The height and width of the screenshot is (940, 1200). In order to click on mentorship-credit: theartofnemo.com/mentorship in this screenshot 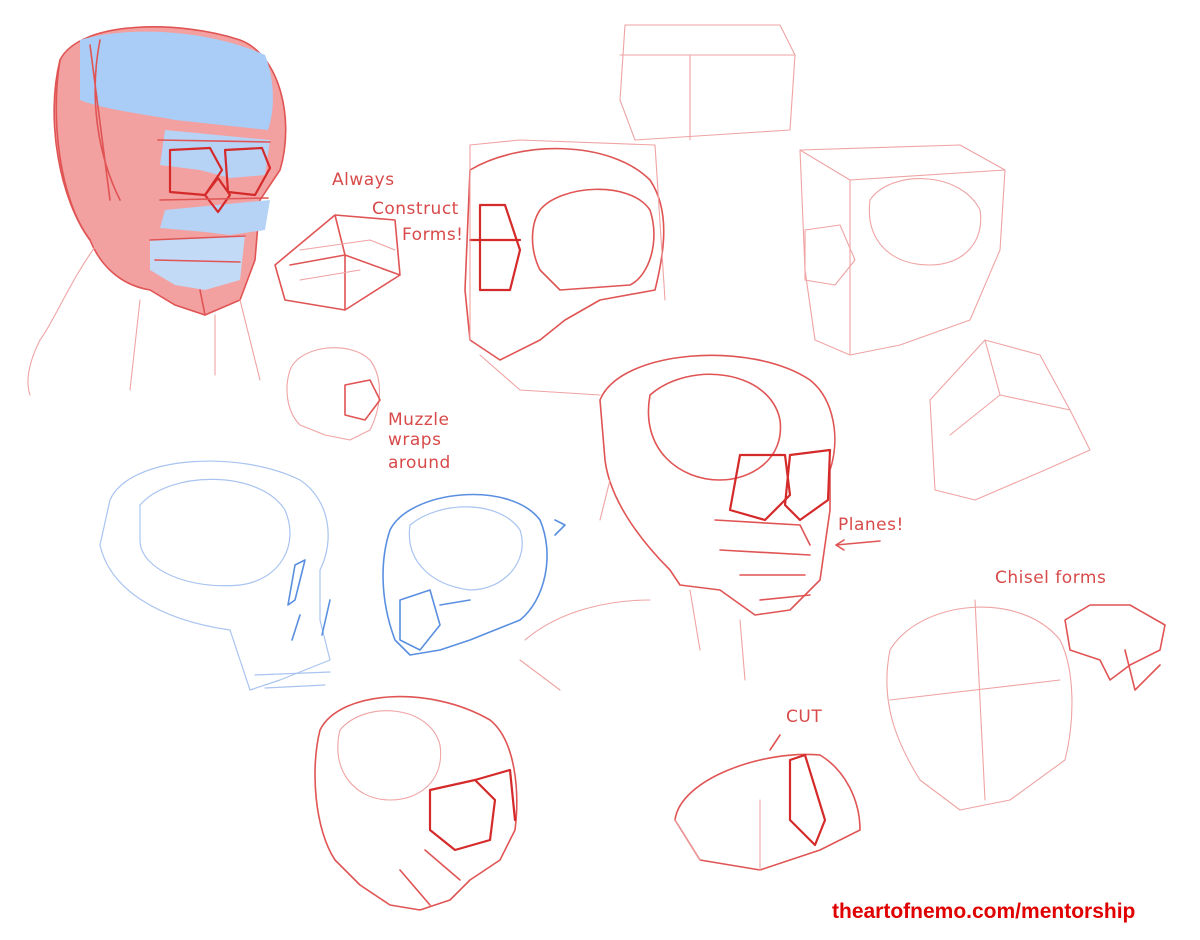, I will do `click(984, 911)`.